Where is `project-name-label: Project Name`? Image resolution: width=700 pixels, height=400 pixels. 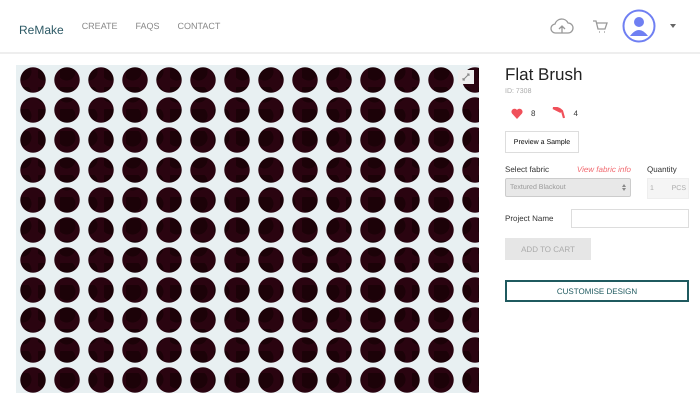
project-name-label: Project Name is located at coordinates (529, 218).